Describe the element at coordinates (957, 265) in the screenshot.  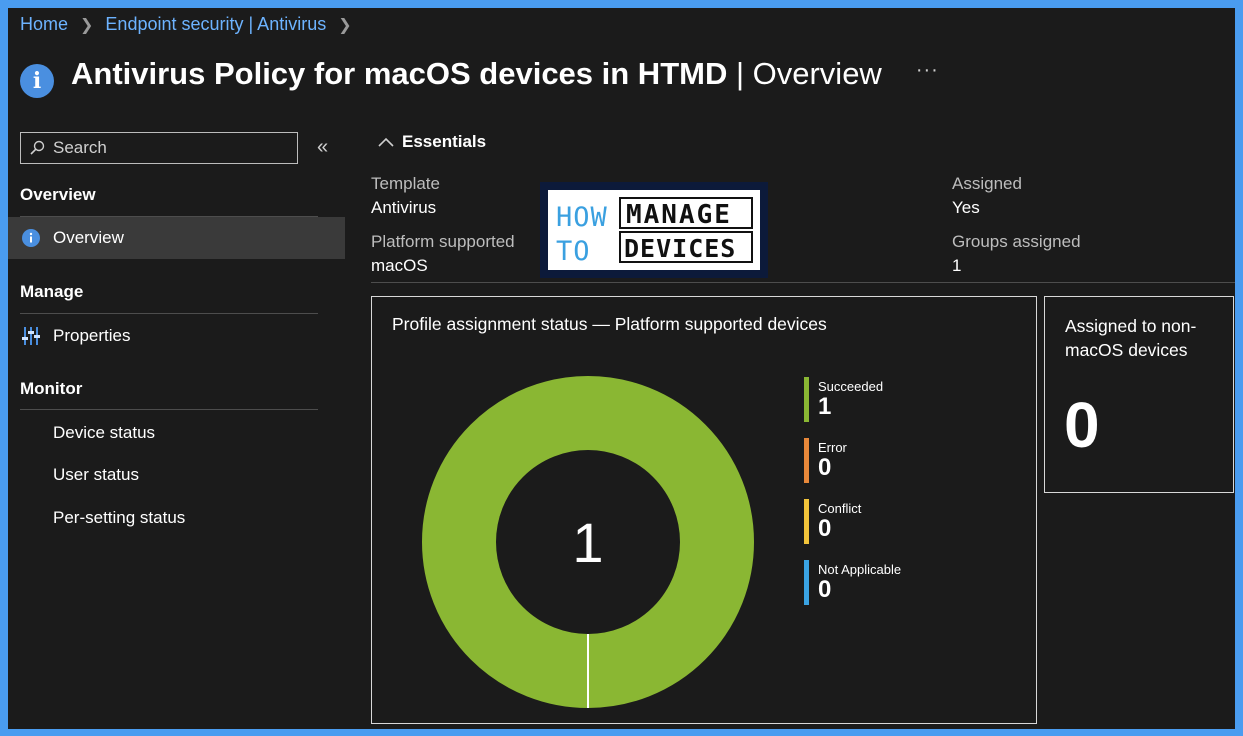
I see `groups-value: 1` at that location.